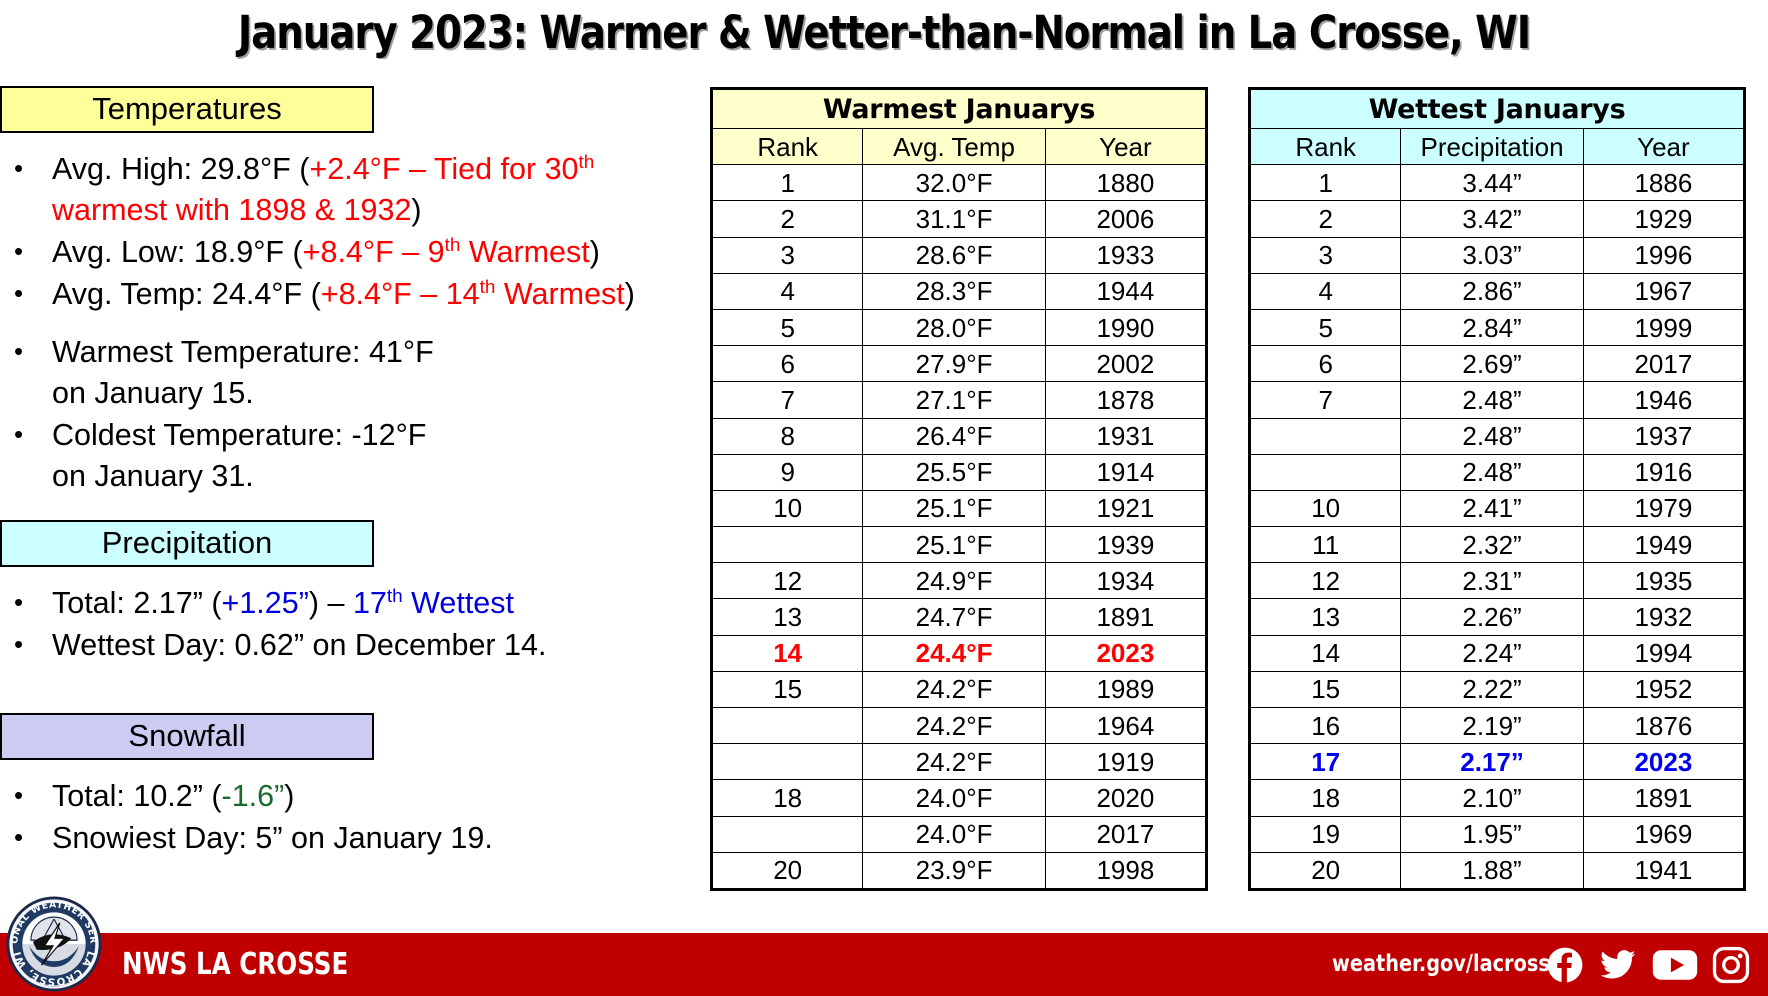 This screenshot has height=996, width=1768. I want to click on table-row: 3 28.6°F 1933, so click(959, 255).